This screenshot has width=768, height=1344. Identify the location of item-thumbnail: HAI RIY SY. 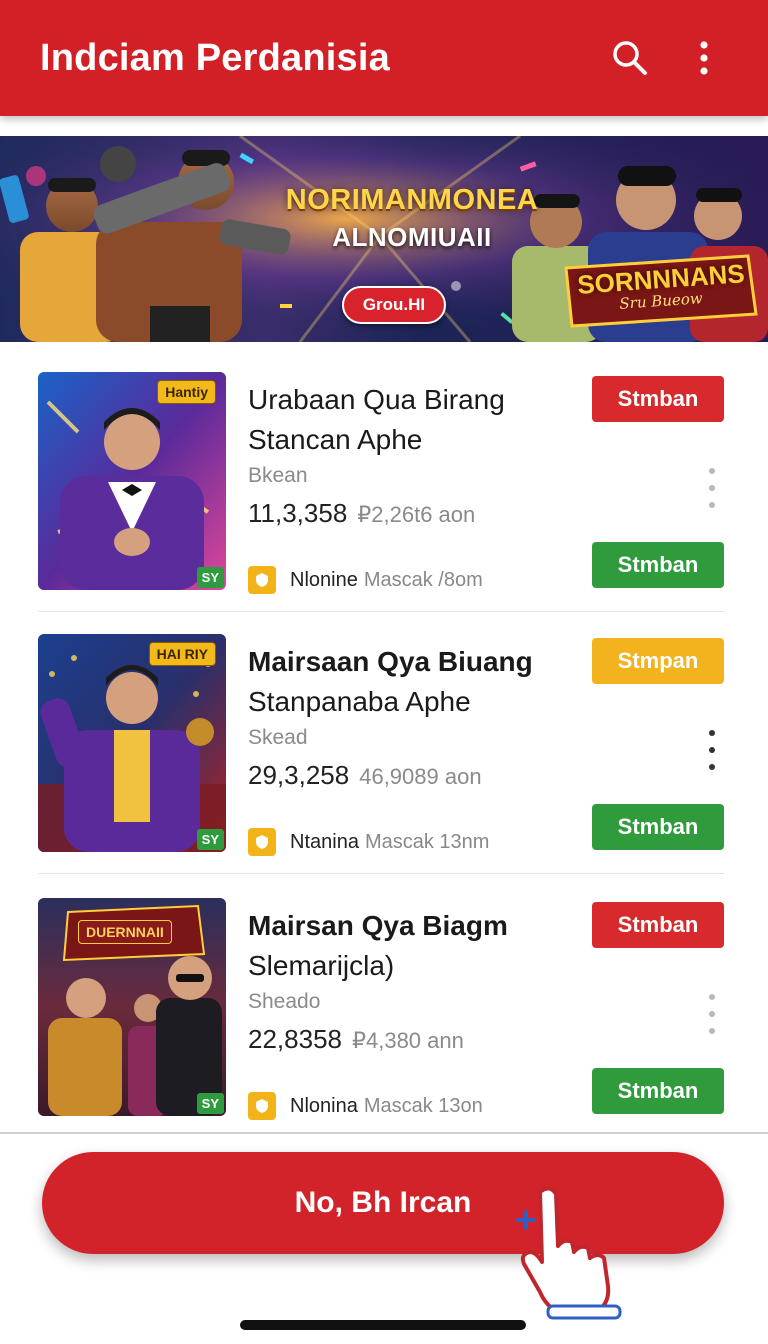
(132, 743).